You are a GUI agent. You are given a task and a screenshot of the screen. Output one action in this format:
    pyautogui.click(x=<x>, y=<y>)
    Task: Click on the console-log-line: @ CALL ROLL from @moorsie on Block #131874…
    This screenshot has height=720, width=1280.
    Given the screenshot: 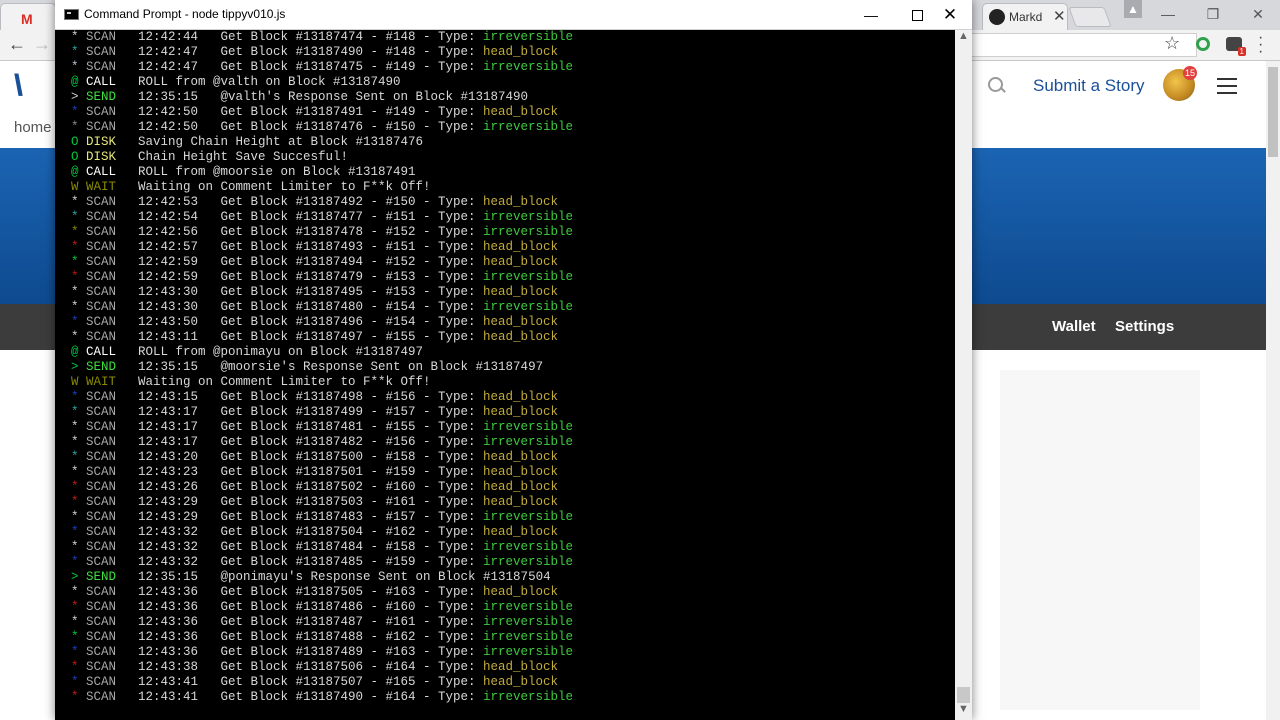 What is the action you would take?
    pyautogui.click(x=505, y=172)
    